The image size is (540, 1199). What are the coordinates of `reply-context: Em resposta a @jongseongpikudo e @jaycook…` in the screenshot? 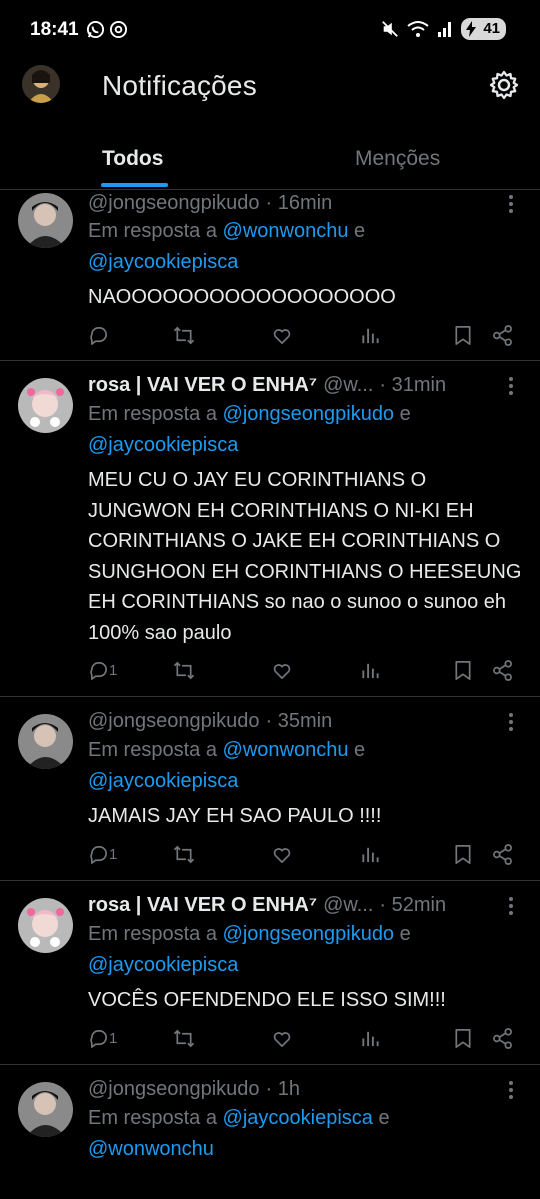 It's located at (249, 949).